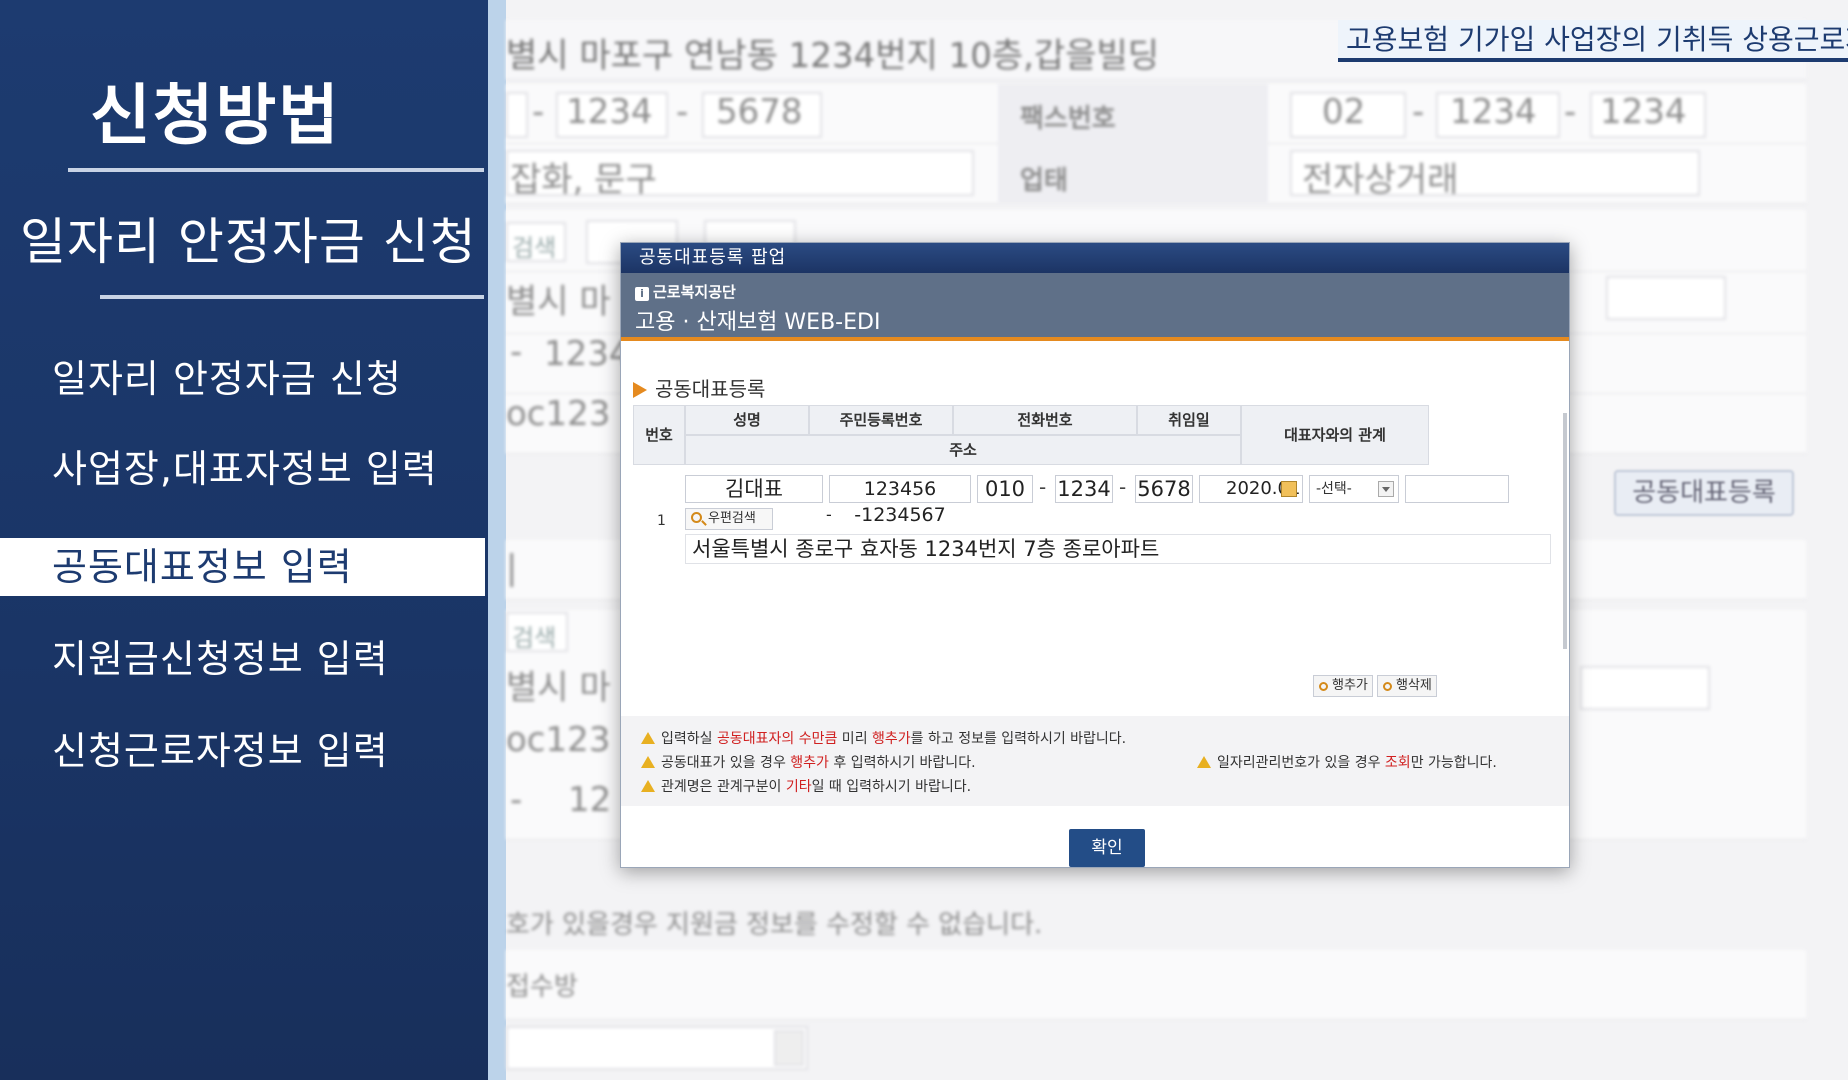  Describe the element at coordinates (227, 379) in the screenshot. I see `step-item-1: 일자리 안정자금 신청` at that location.